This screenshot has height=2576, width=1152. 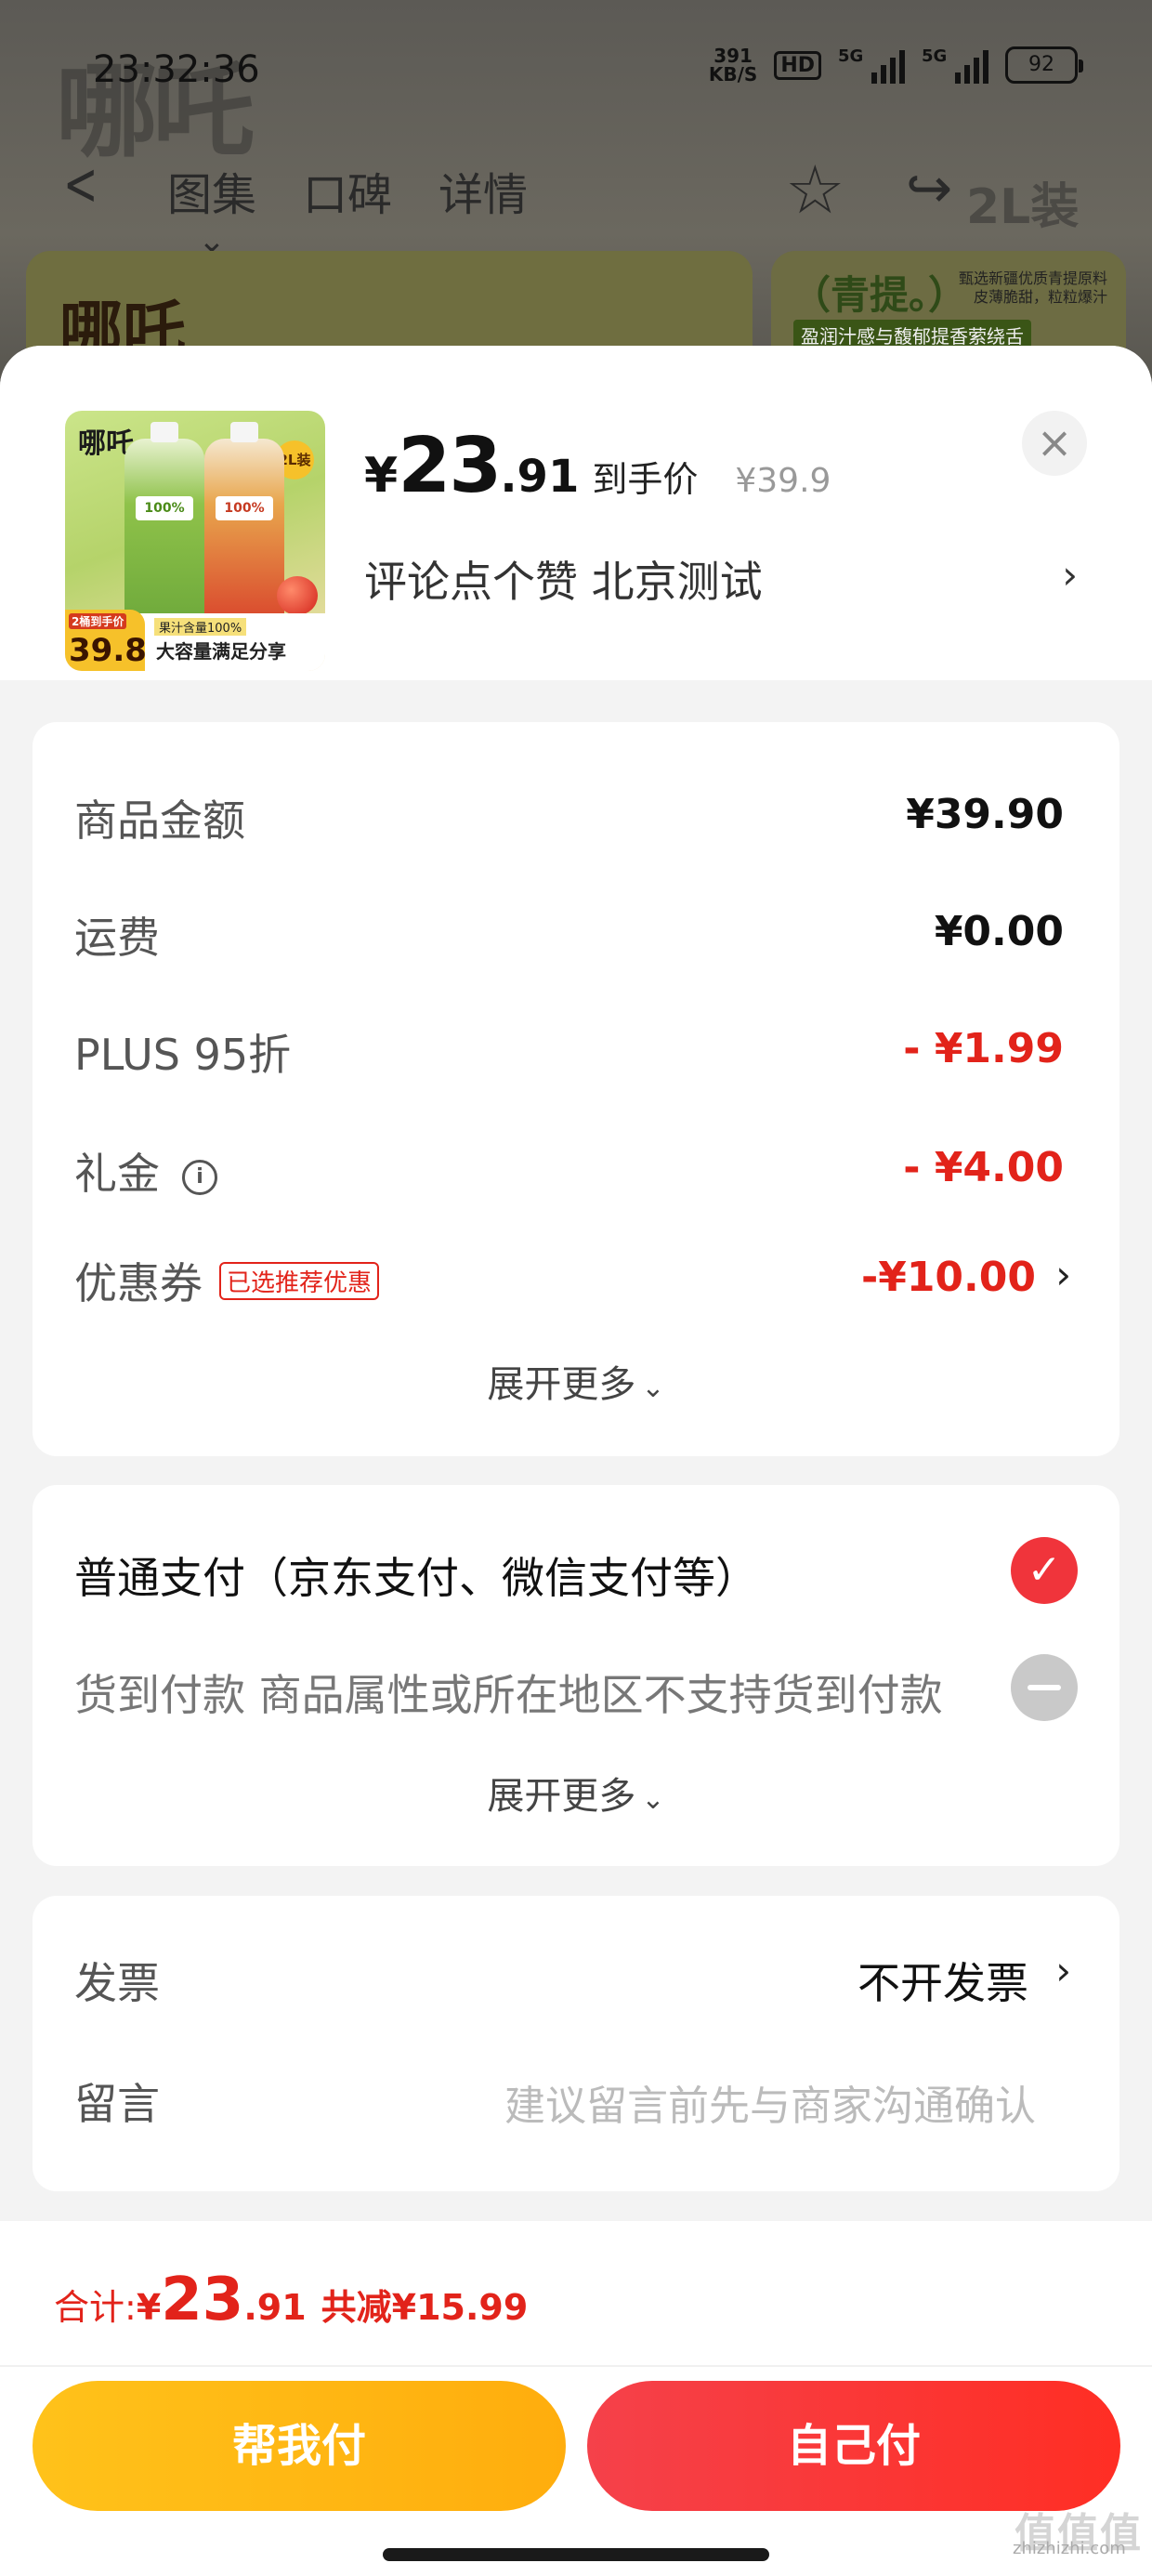 I want to click on price-label: 到手价, so click(x=645, y=479).